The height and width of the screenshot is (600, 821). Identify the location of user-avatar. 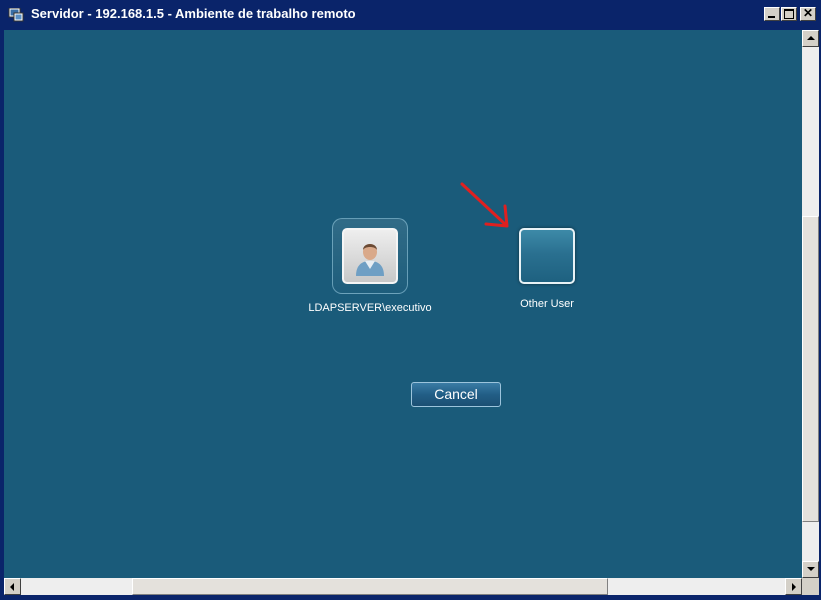
(370, 256).